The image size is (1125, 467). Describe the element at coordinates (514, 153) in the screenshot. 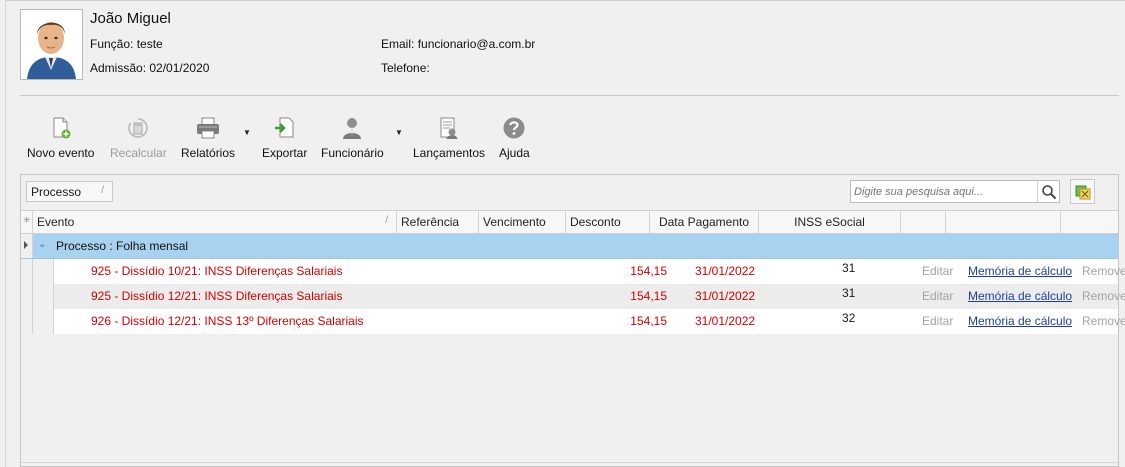

I see `ajuda-label: Ajuda` at that location.